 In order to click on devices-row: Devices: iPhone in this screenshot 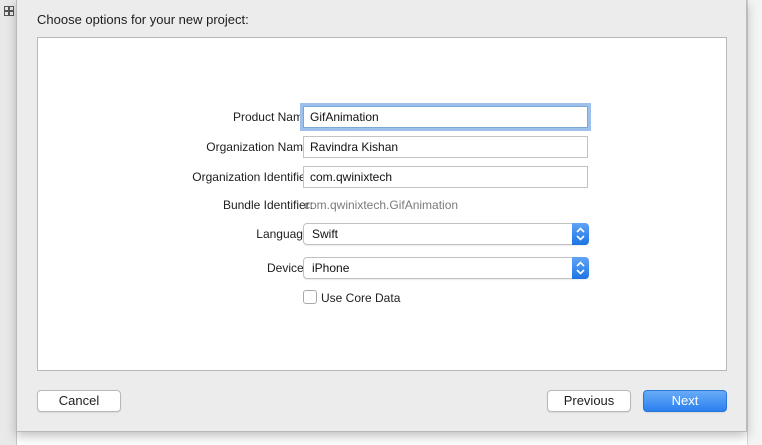, I will do `click(383, 269)`.